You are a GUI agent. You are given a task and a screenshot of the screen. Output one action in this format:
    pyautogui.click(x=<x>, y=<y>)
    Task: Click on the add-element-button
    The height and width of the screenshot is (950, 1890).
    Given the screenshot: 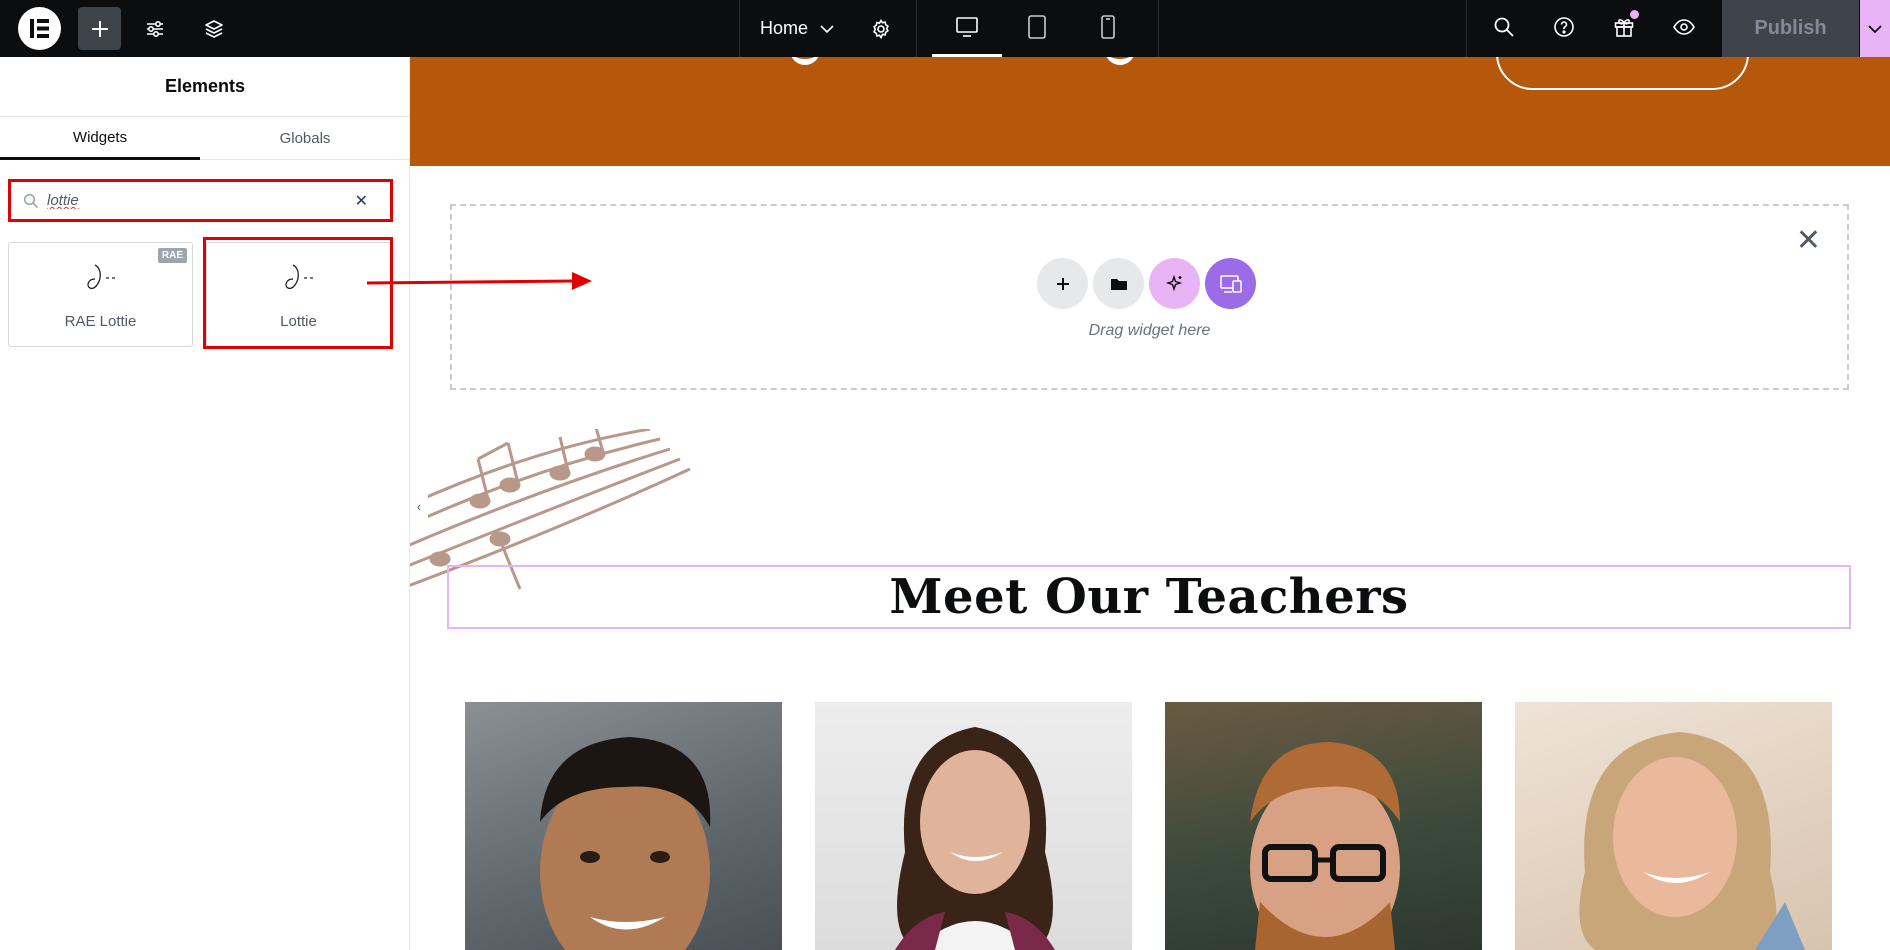 What is the action you would take?
    pyautogui.click(x=99, y=28)
    